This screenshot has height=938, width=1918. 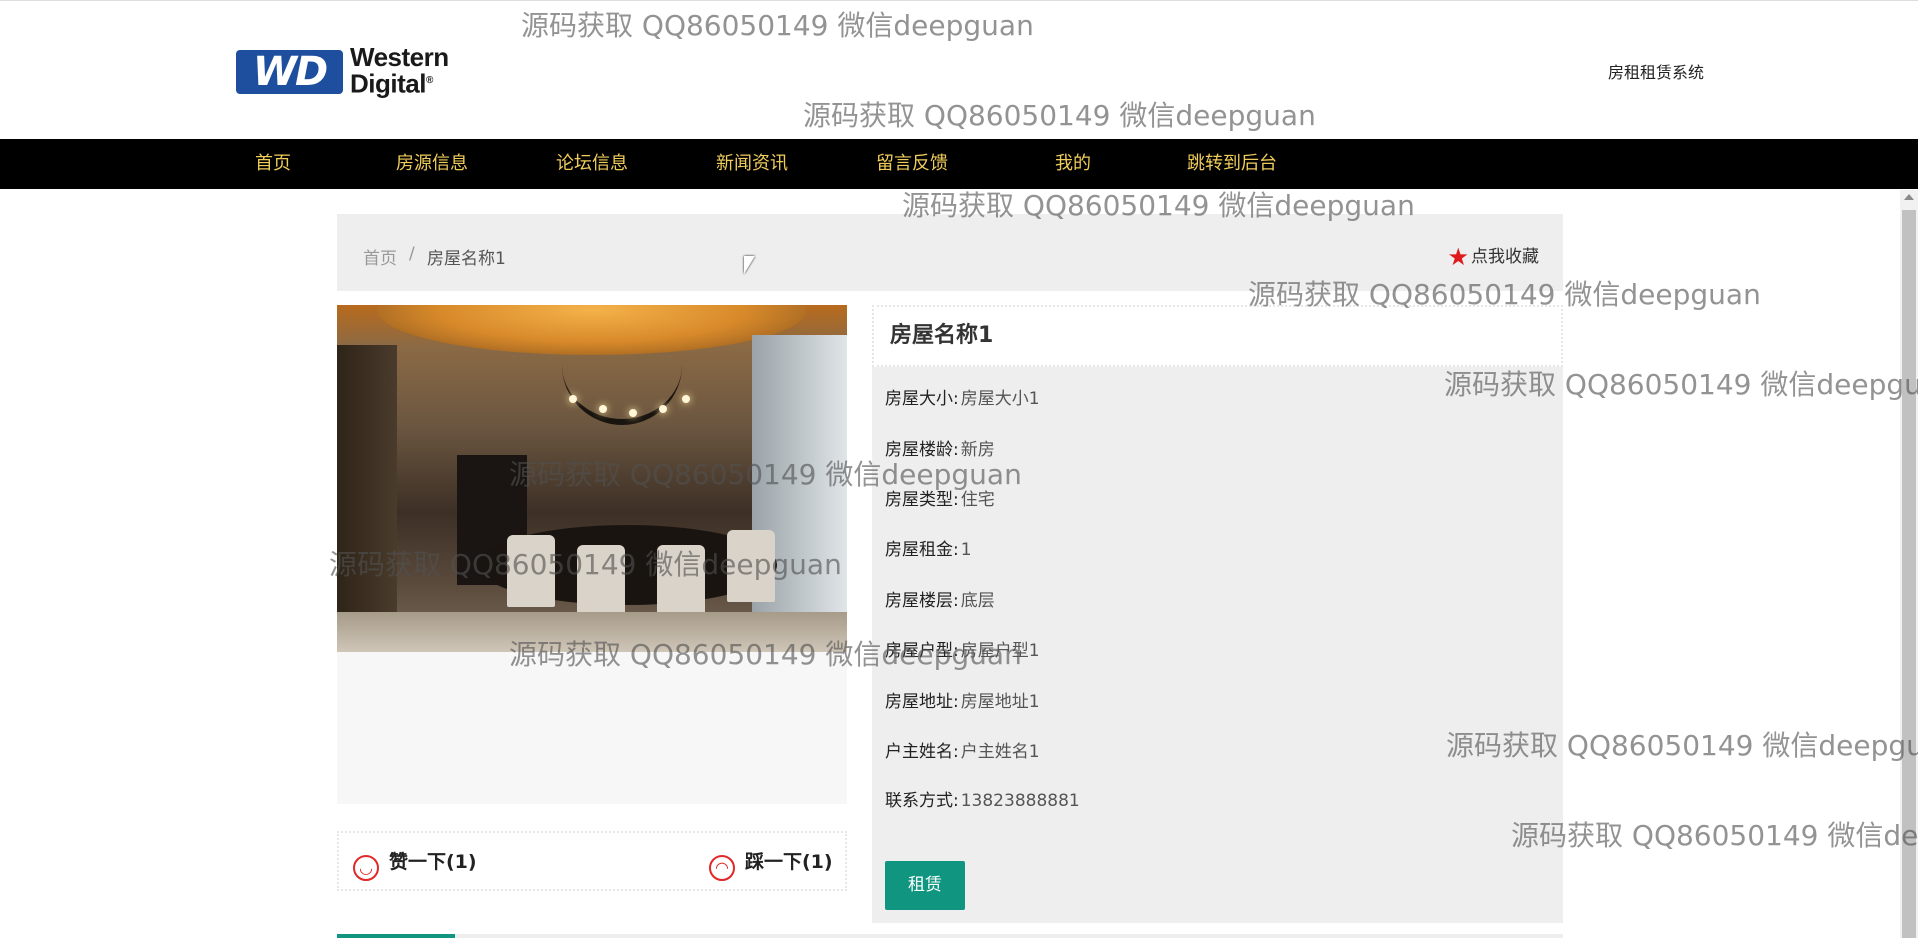 What do you see at coordinates (749, 265) in the screenshot?
I see `mouse-cursor-icon` at bounding box center [749, 265].